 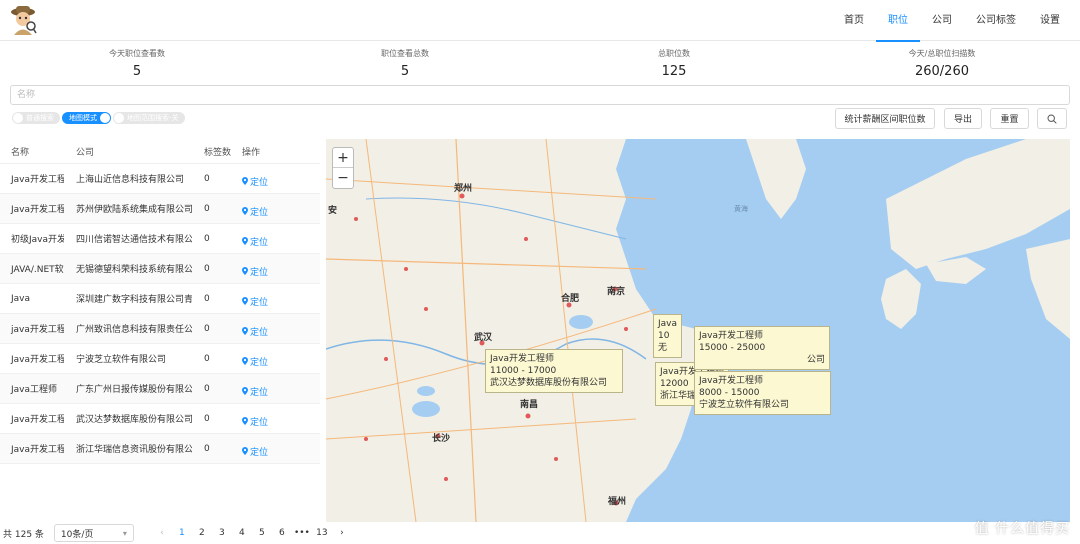 What do you see at coordinates (160, 299) in the screenshot?
I see `table-row: Java 深圳建广数字科技有限公司青岛 0 定位` at bounding box center [160, 299].